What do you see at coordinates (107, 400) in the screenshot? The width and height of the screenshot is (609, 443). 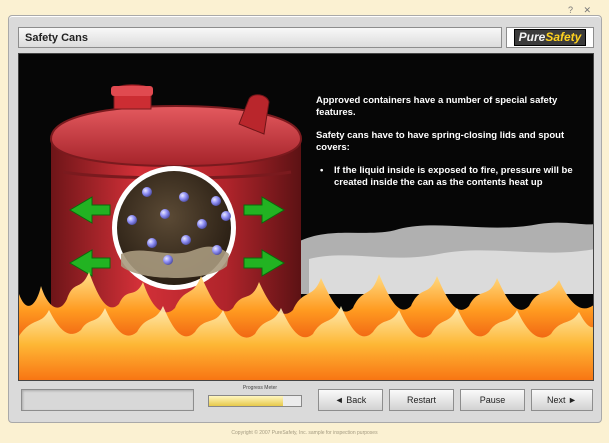 I see `status-box` at bounding box center [107, 400].